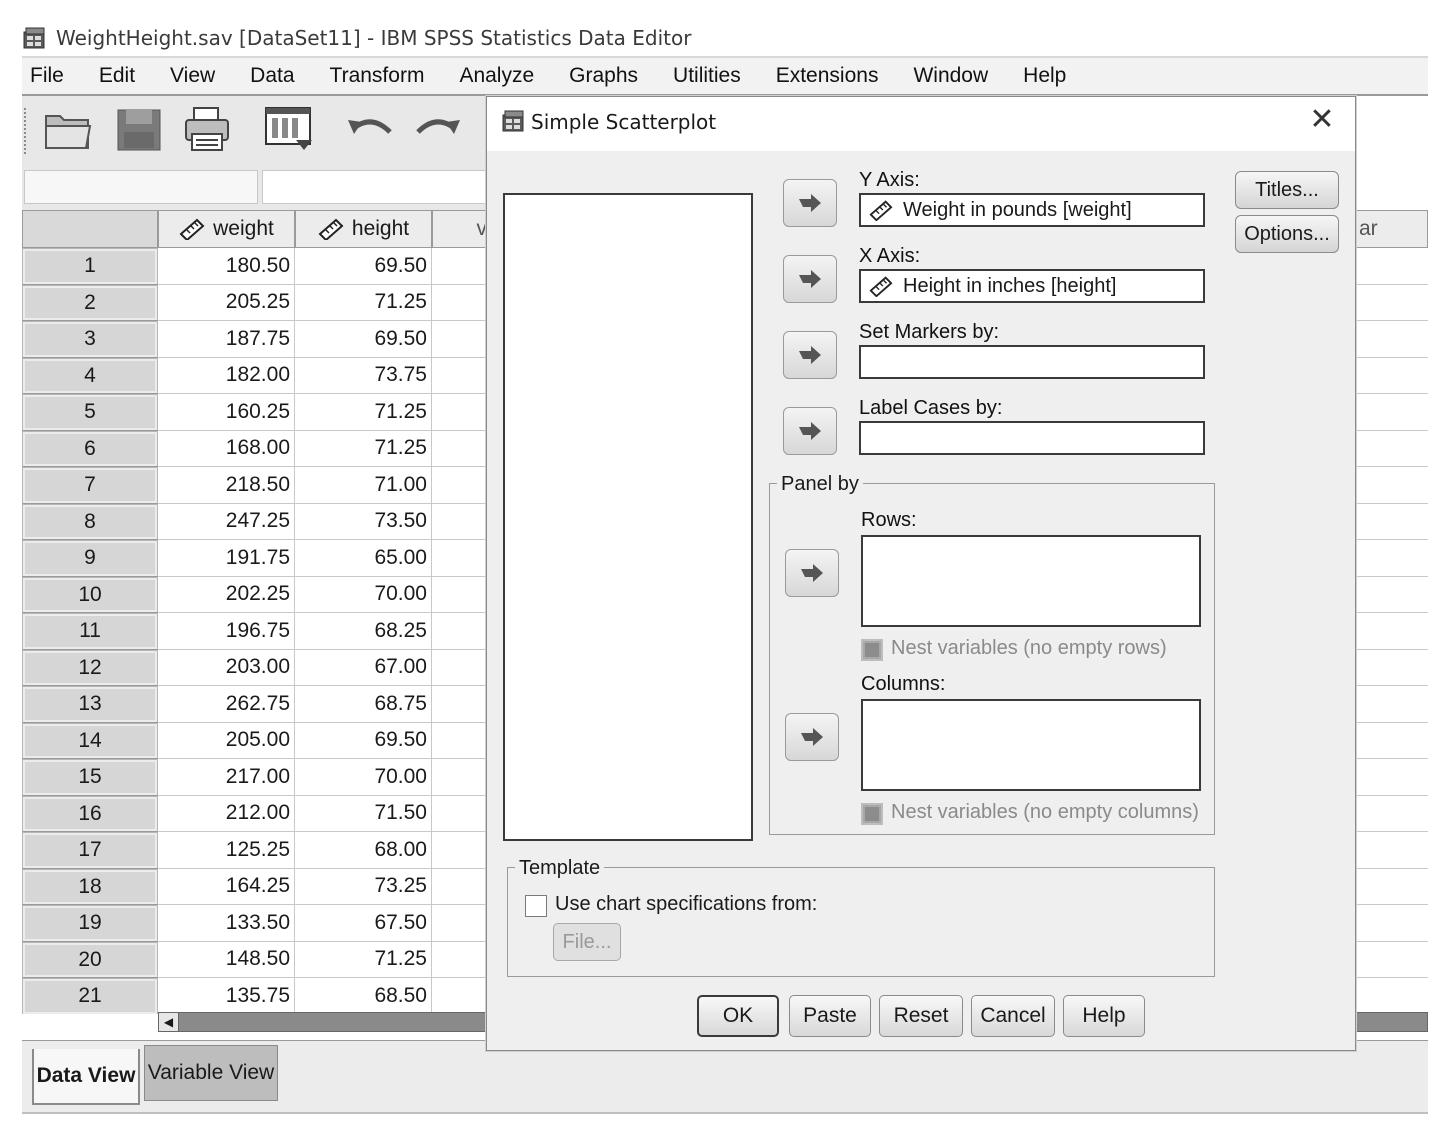 The width and height of the screenshot is (1448, 1132). What do you see at coordinates (363, 667) in the screenshot?
I see `cell-height: 67.00` at bounding box center [363, 667].